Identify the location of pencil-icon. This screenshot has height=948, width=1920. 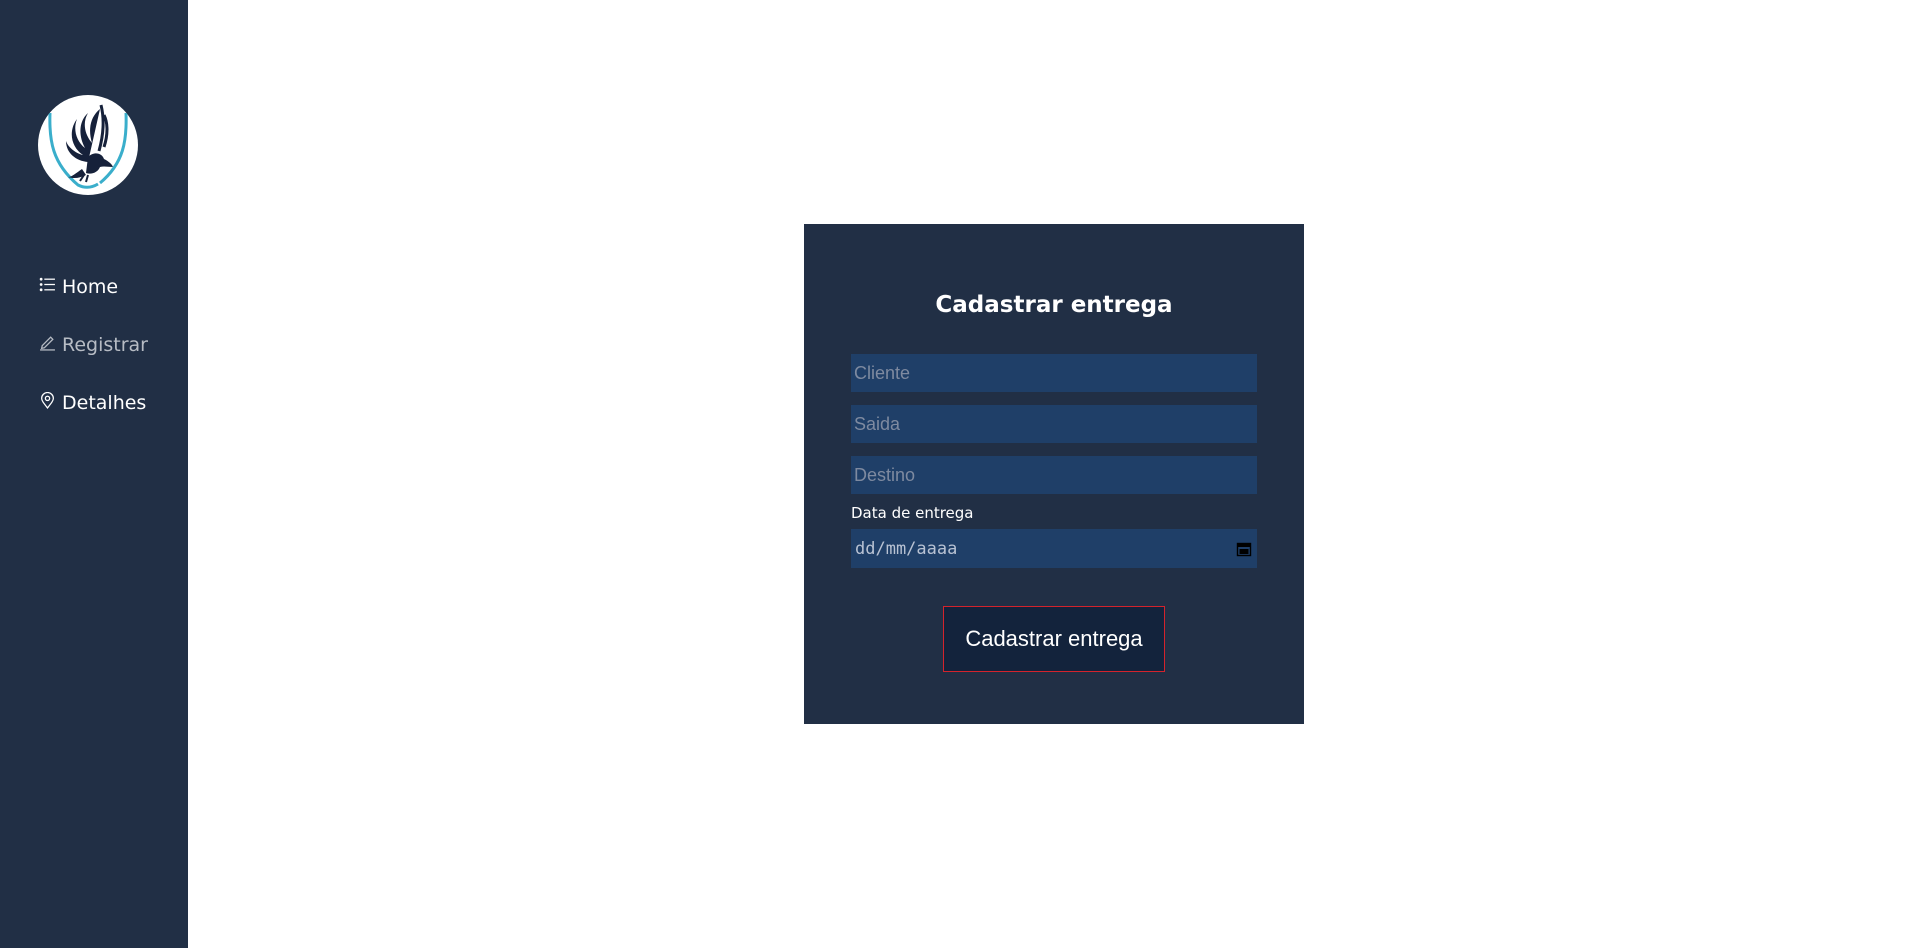
(49, 342).